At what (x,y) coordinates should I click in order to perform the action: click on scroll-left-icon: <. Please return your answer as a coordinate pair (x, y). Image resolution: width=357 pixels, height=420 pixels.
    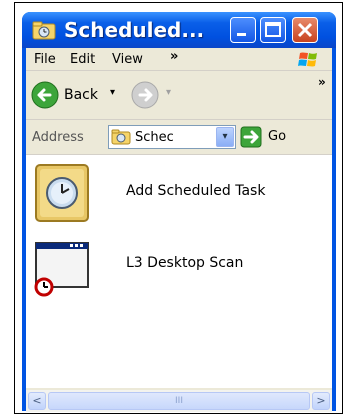
    Looking at the image, I should click on (37, 401).